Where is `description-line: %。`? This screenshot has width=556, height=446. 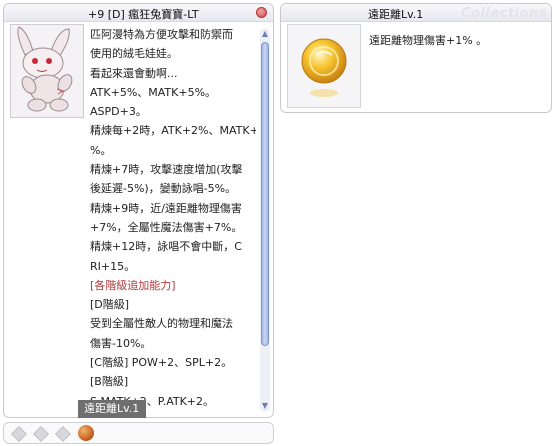
description-line: %。 is located at coordinates (101, 150).